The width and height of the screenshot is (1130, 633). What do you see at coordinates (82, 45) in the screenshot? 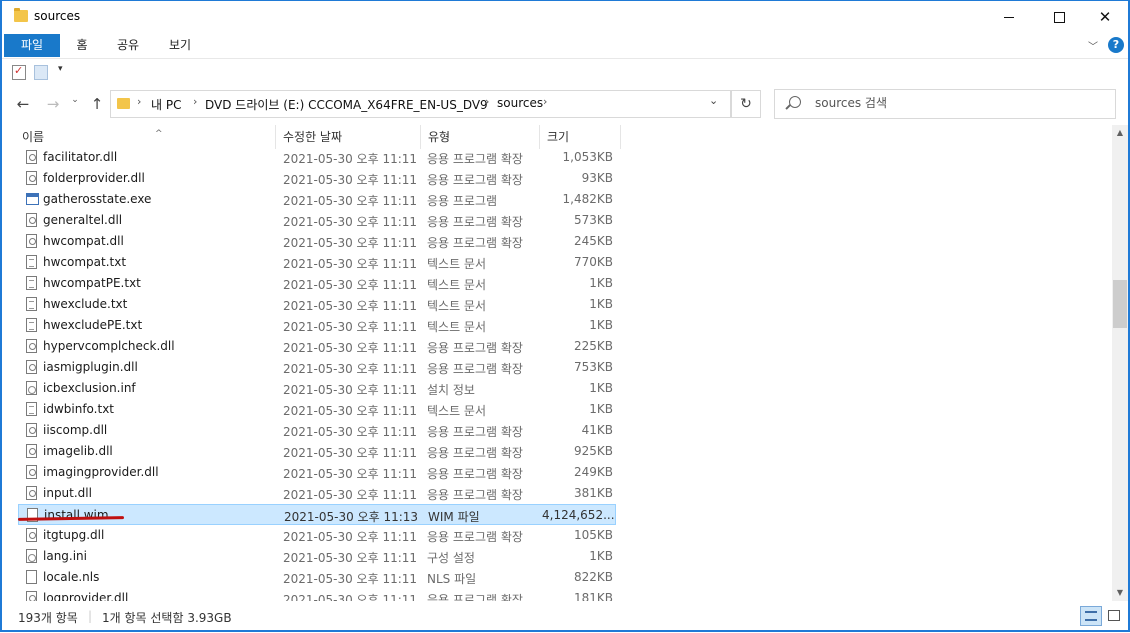
I see `tab-home: 홈` at bounding box center [82, 45].